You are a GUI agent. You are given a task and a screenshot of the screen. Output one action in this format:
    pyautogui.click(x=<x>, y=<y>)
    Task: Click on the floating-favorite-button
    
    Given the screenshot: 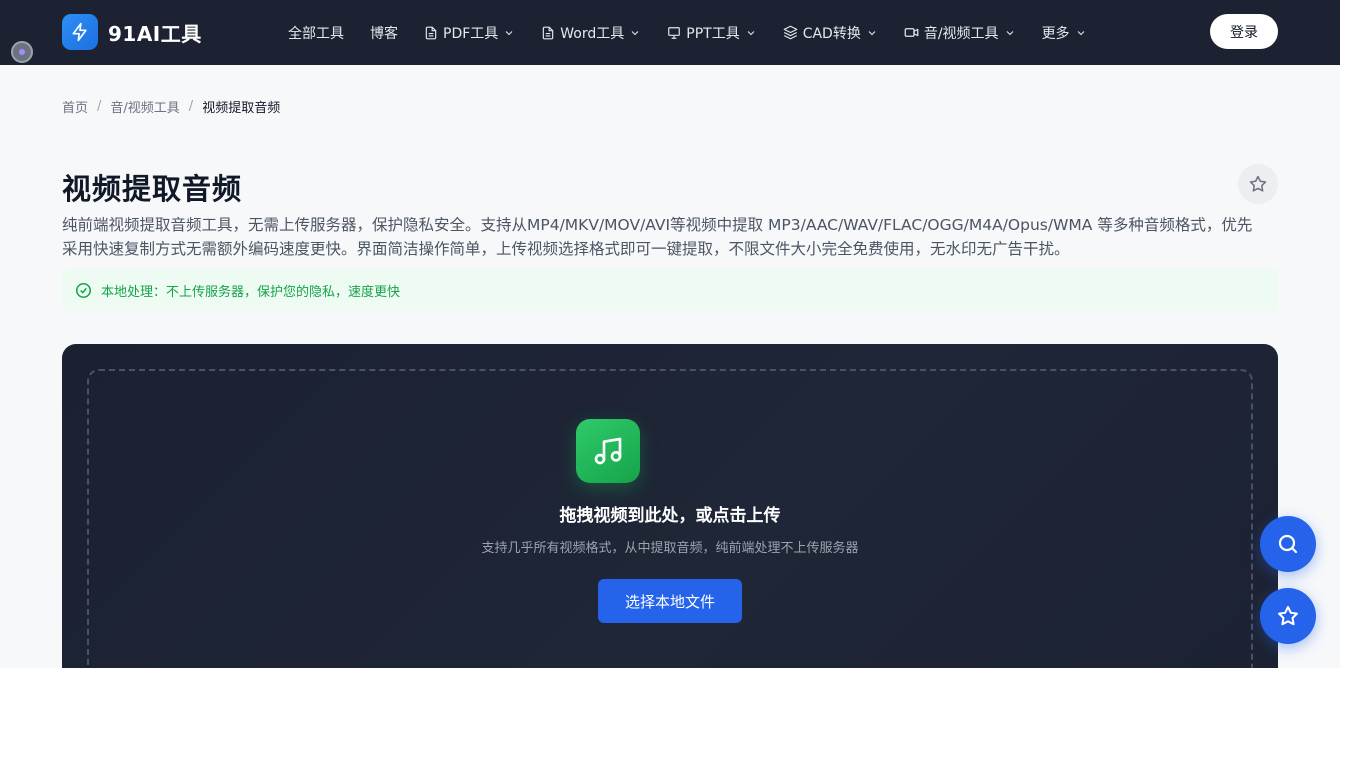 What is the action you would take?
    pyautogui.click(x=1288, y=616)
    